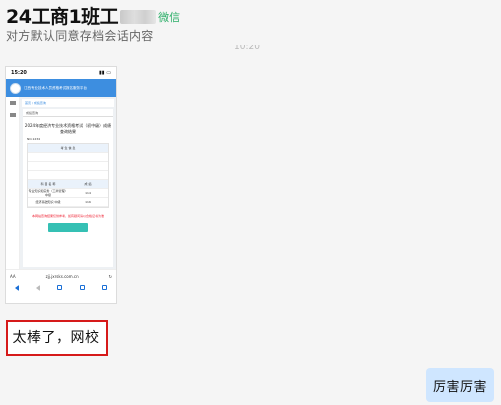  What do you see at coordinates (169, 17) in the screenshot?
I see `wechat-tag: 微信` at bounding box center [169, 17].